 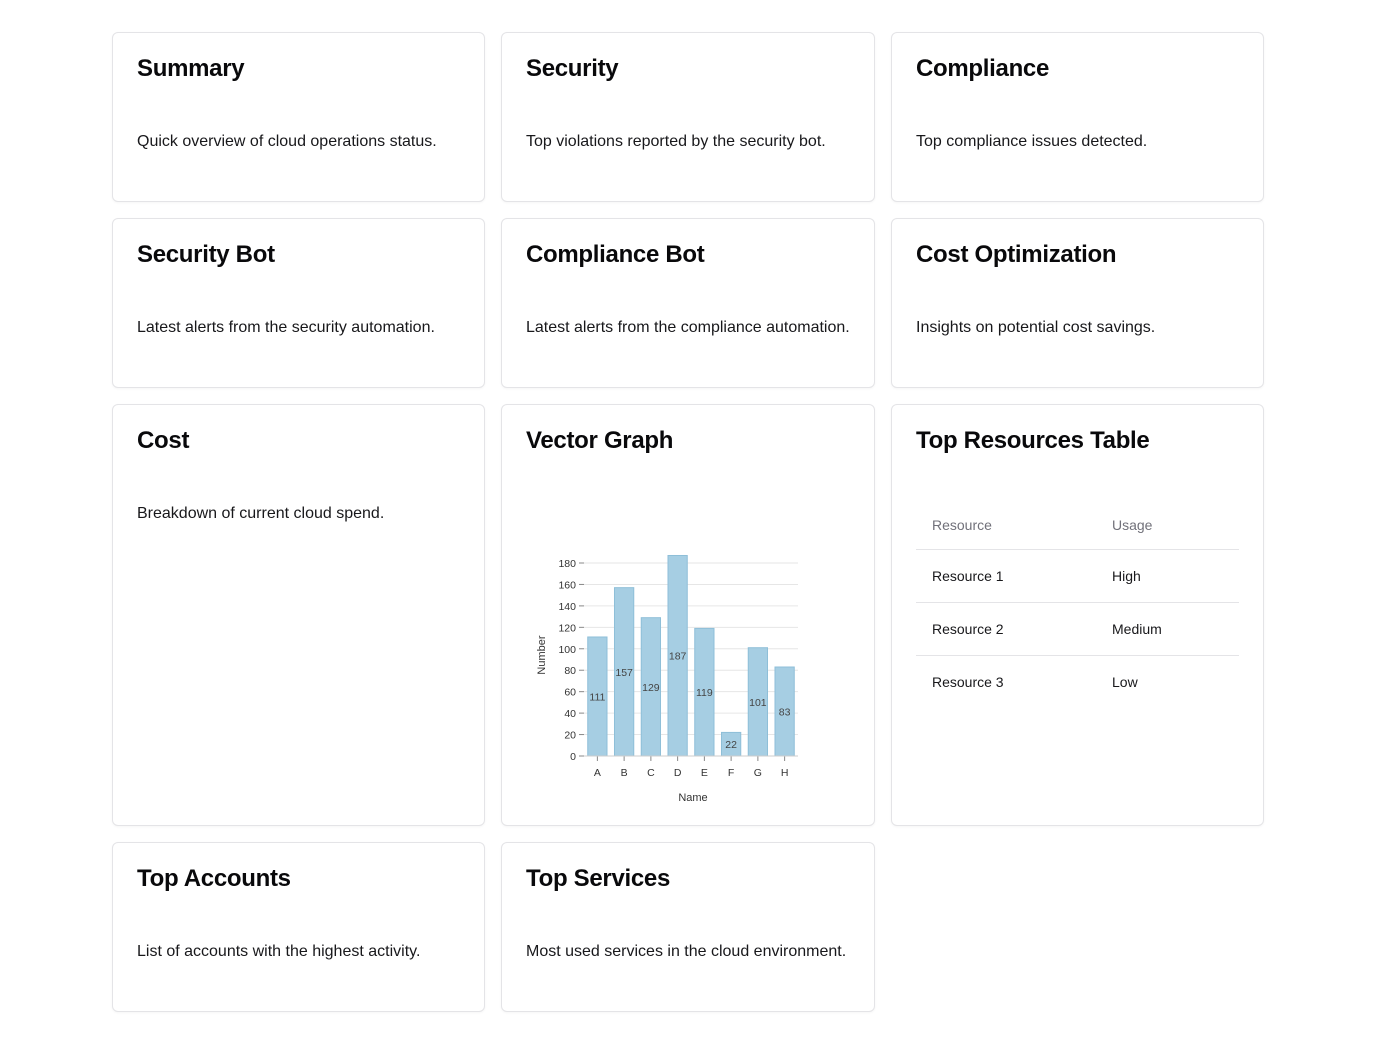 I want to click on y-tick-label: 160, so click(x=567, y=585).